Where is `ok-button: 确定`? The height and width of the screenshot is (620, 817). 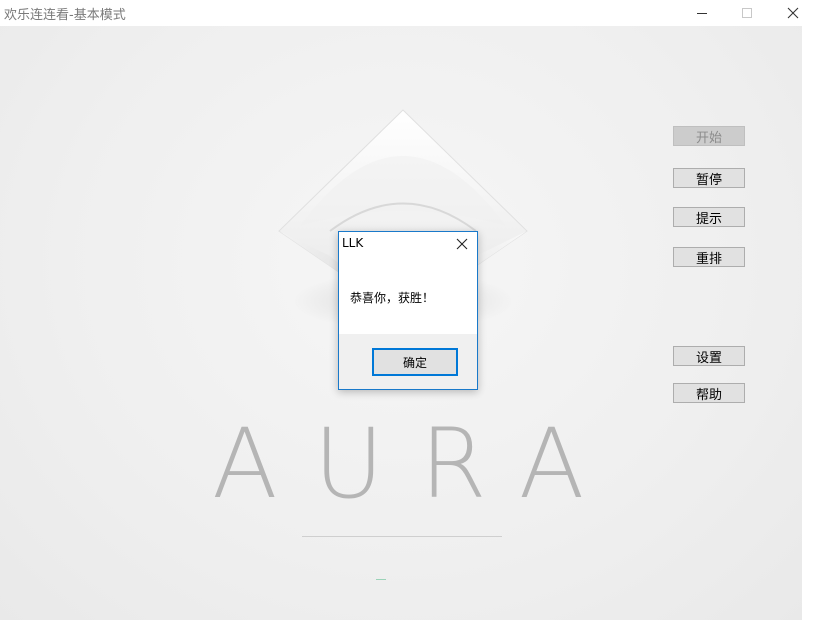 ok-button: 确定 is located at coordinates (415, 362).